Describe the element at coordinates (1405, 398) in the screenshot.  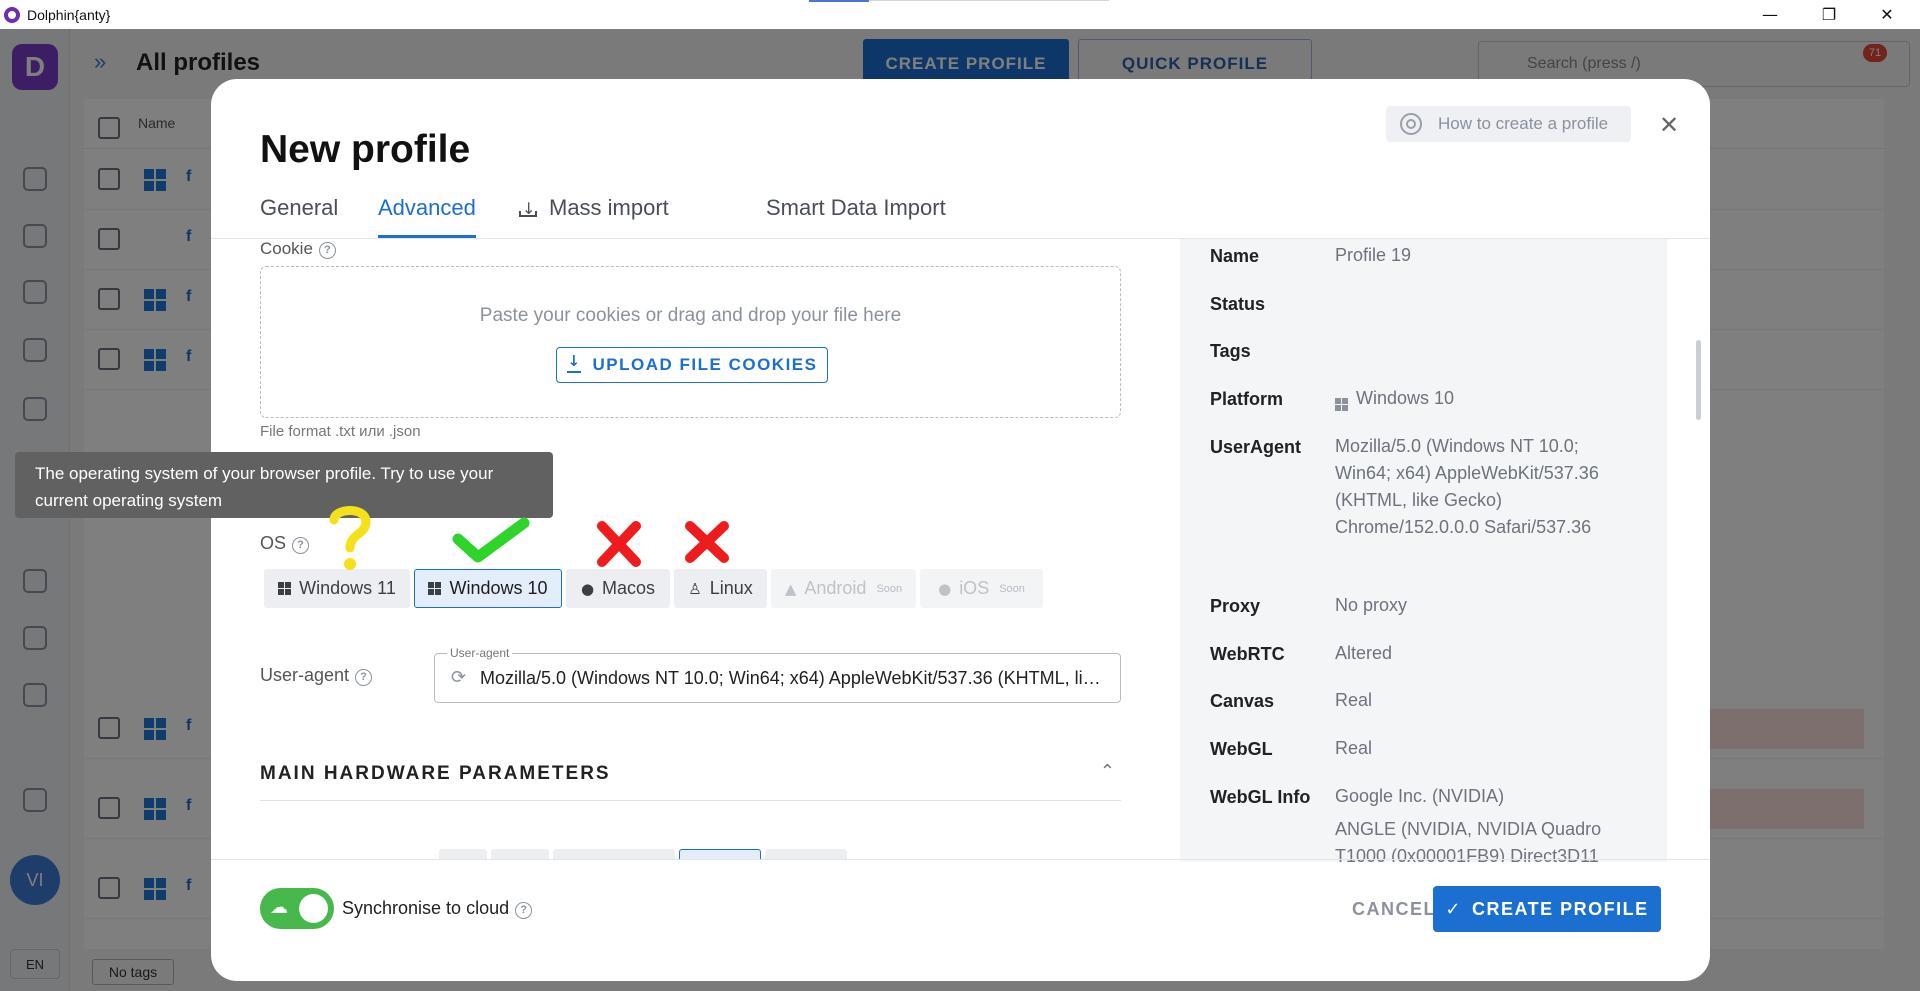
I see `summary-value: Windows 10` at that location.